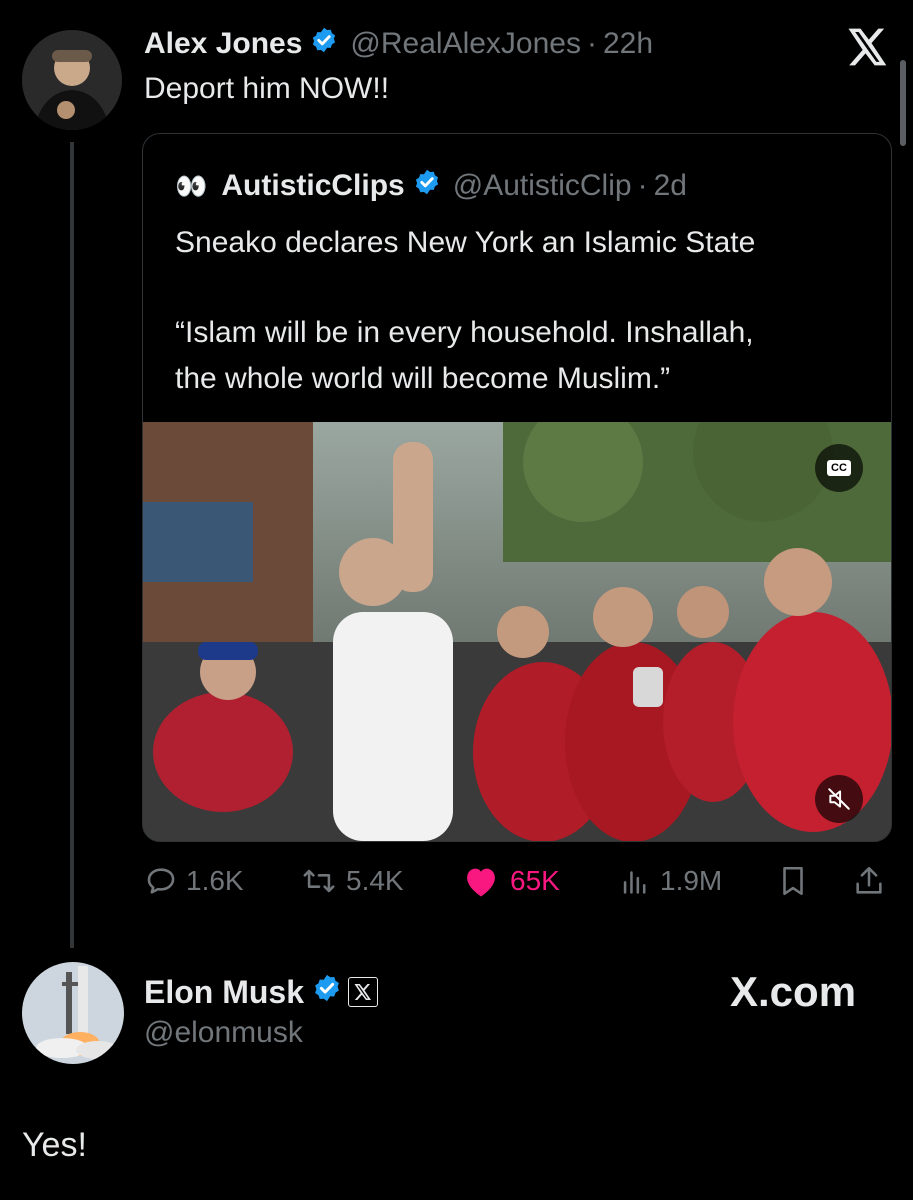 This screenshot has height=1200, width=913. Describe the element at coordinates (327, 992) in the screenshot. I see `reply-verified-badge-icon` at that location.